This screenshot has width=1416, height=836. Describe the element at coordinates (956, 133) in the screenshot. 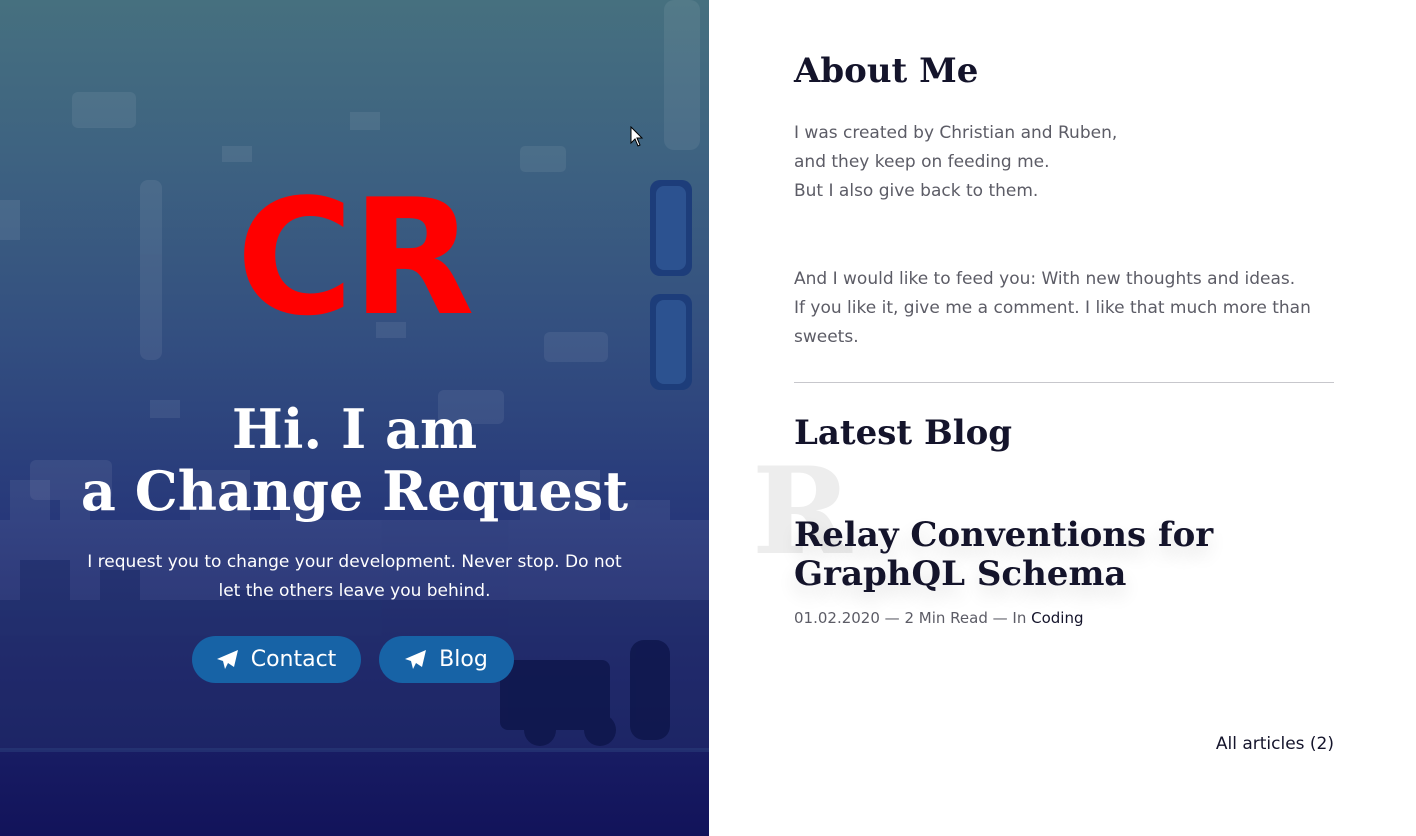

I see `about-line: I was created by Christian and Ruben,` at that location.